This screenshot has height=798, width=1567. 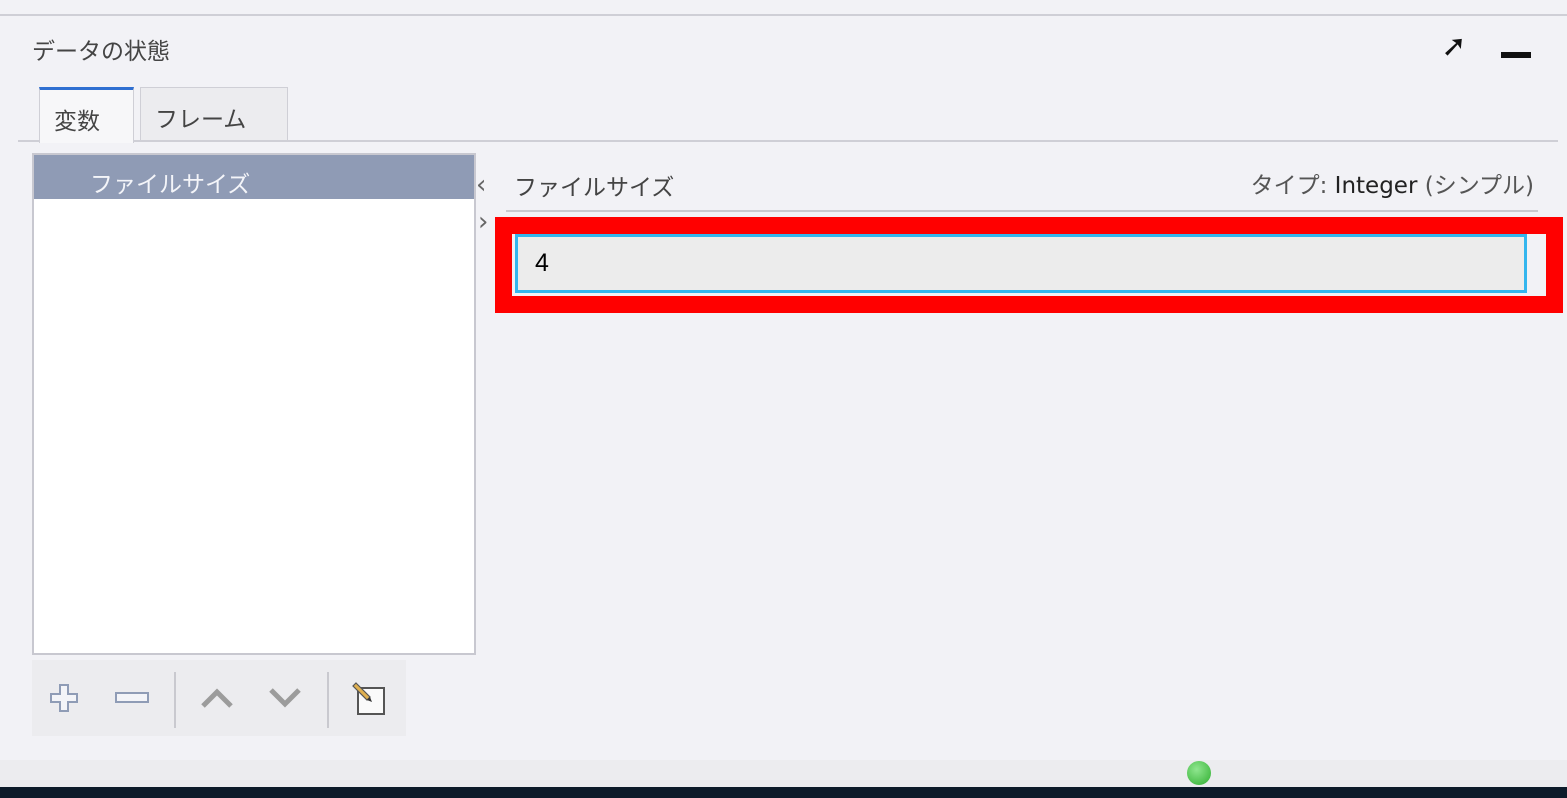 I want to click on tab-divider, so click(x=788, y=141).